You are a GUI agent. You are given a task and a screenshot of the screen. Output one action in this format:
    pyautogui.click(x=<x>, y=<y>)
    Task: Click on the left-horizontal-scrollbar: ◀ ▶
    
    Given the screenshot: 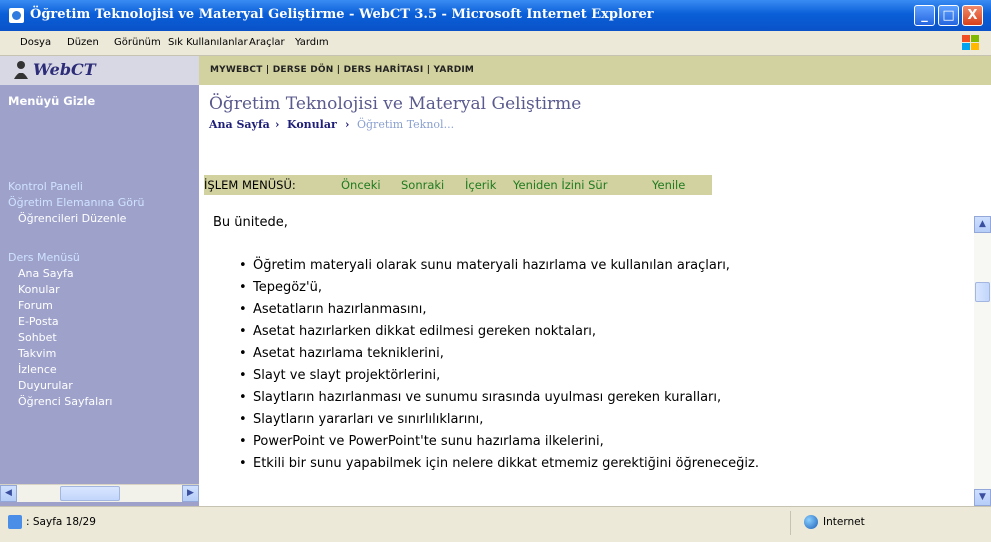 What is the action you would take?
    pyautogui.click(x=99, y=493)
    